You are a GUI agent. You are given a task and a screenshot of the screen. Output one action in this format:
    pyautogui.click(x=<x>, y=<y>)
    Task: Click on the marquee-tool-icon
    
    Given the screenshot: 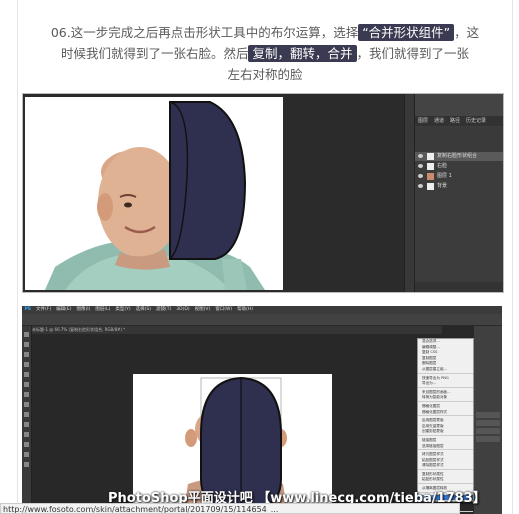 What is the action you would take?
    pyautogui.click(x=26, y=344)
    